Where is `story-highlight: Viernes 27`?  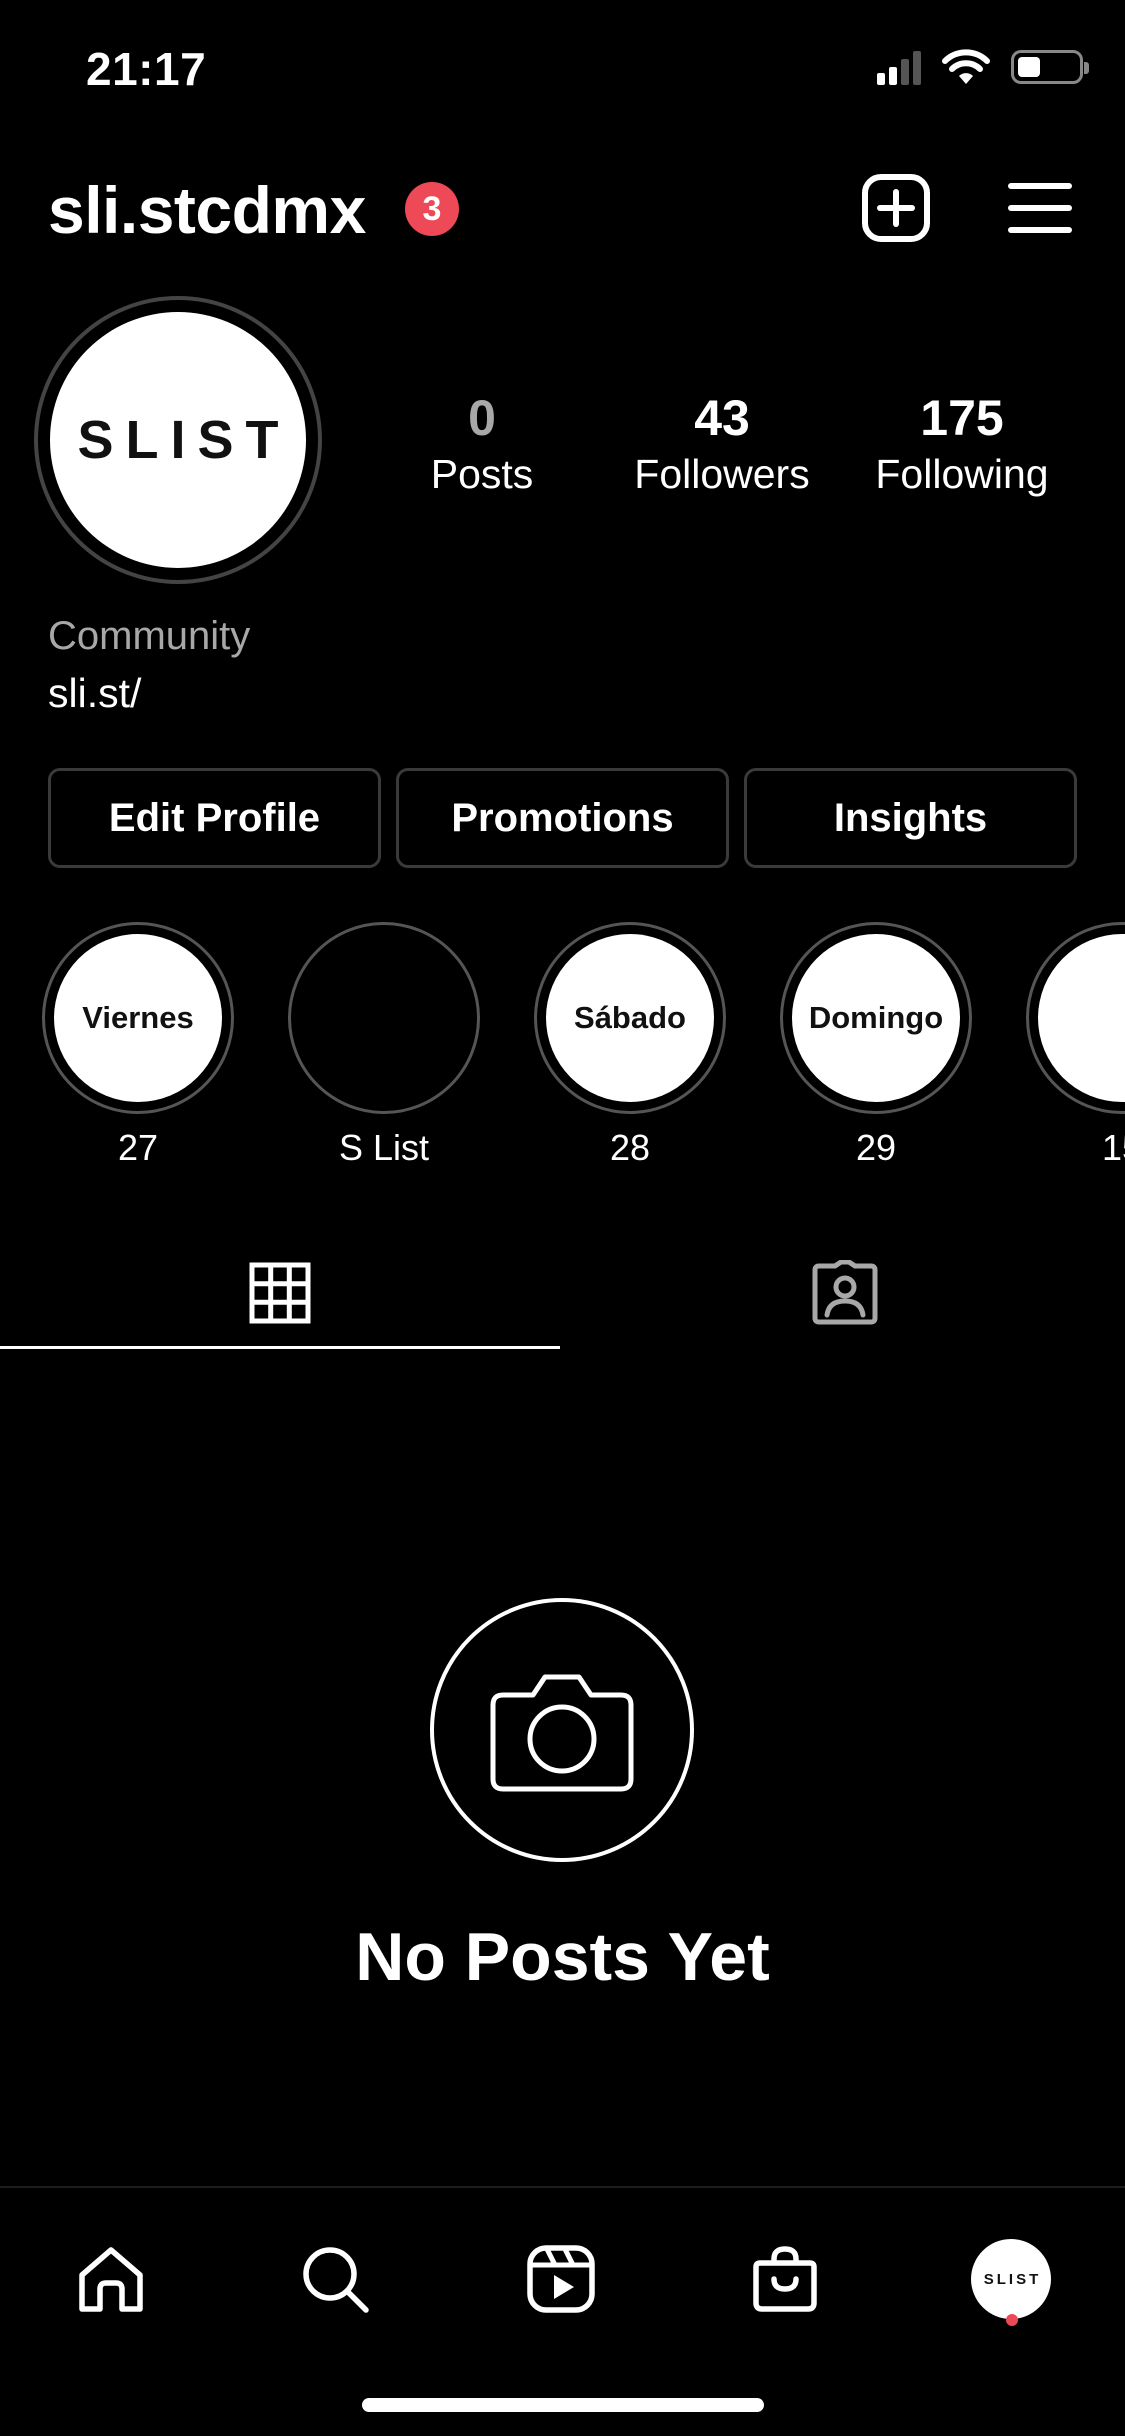
story-highlight: Viernes 27 is located at coordinates (138, 1046).